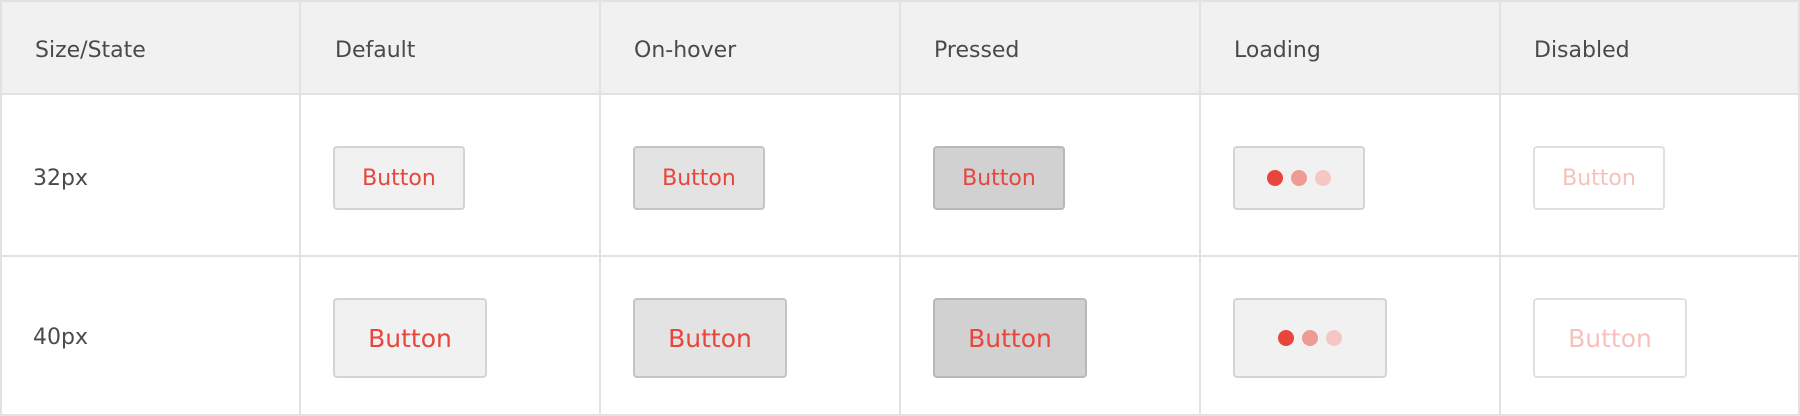  I want to click on header-pressed: Pressed, so click(977, 50).